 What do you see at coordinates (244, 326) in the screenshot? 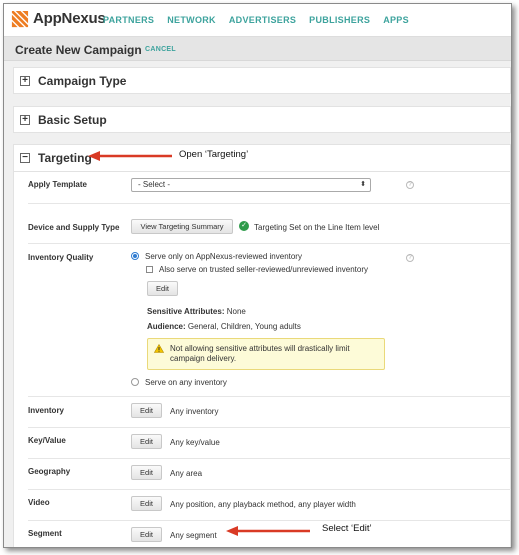
I see `audience-value: General, Children, Young adults` at bounding box center [244, 326].